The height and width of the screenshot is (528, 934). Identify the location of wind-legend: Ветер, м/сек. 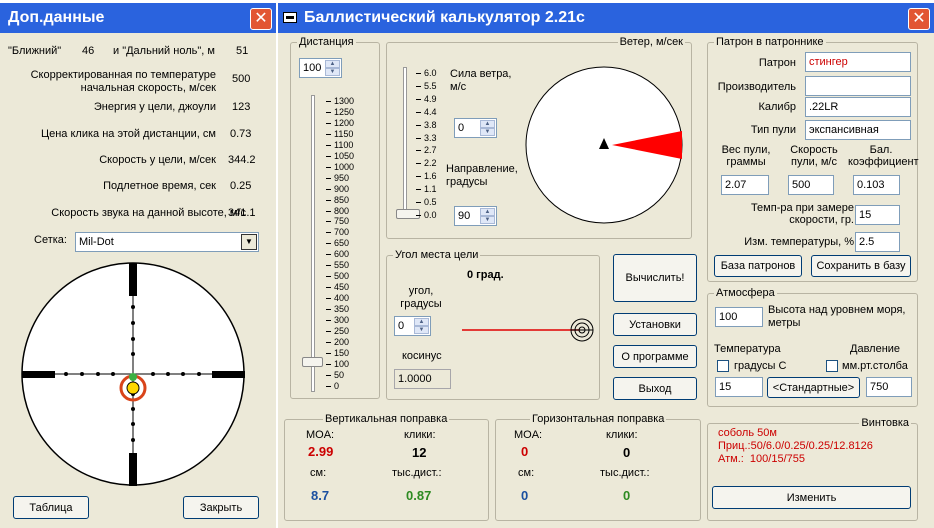
(651, 42).